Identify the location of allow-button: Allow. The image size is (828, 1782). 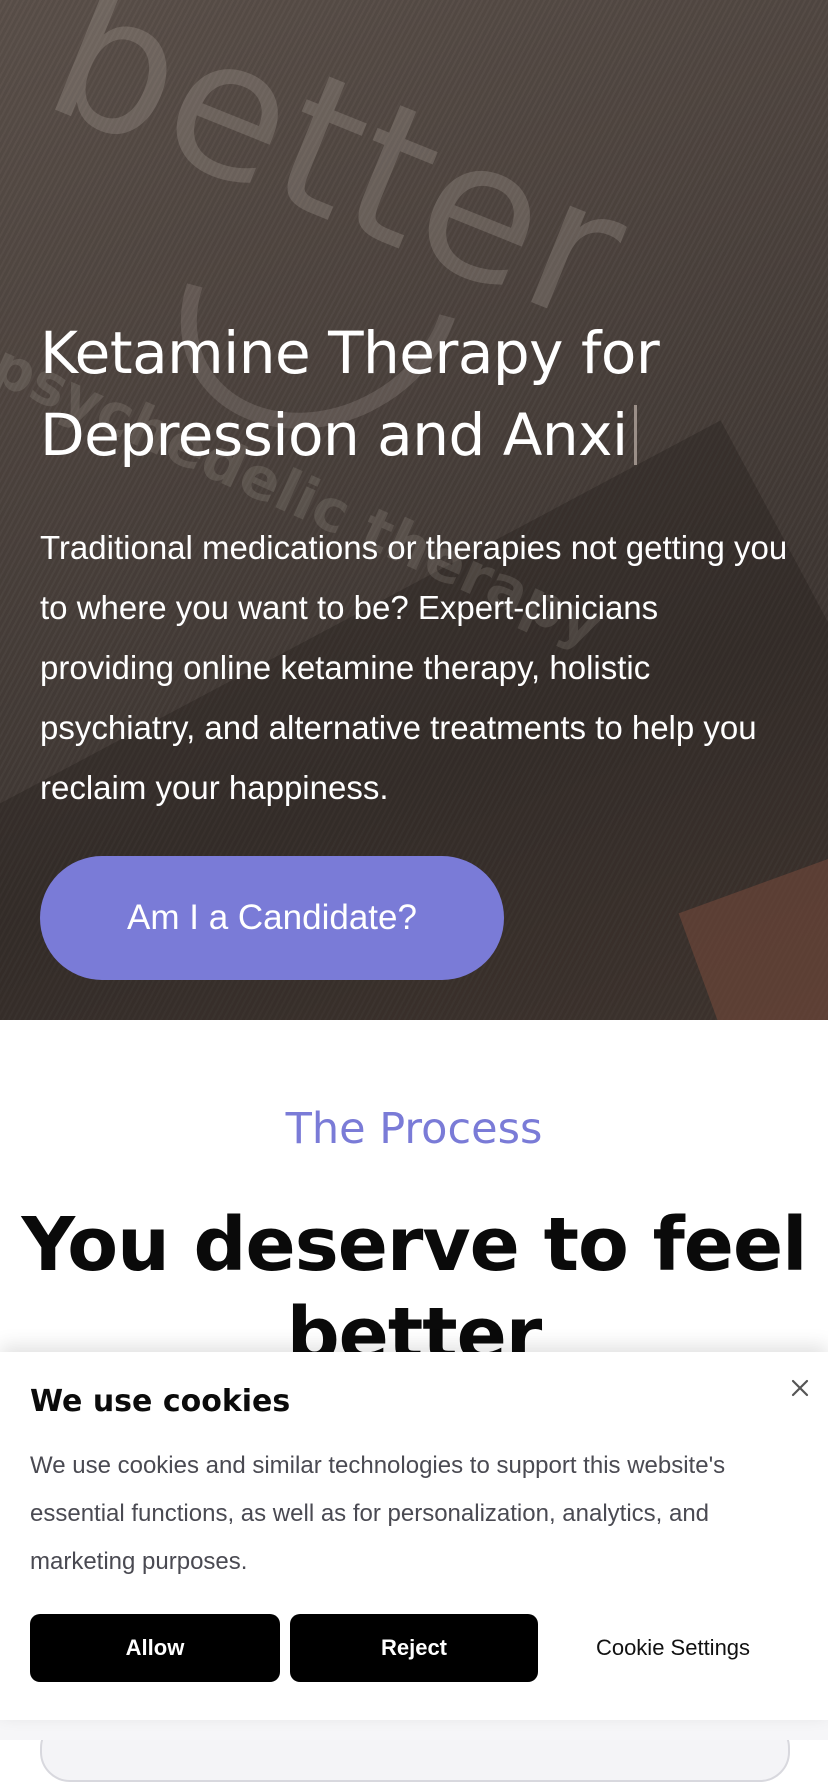
(155, 1648).